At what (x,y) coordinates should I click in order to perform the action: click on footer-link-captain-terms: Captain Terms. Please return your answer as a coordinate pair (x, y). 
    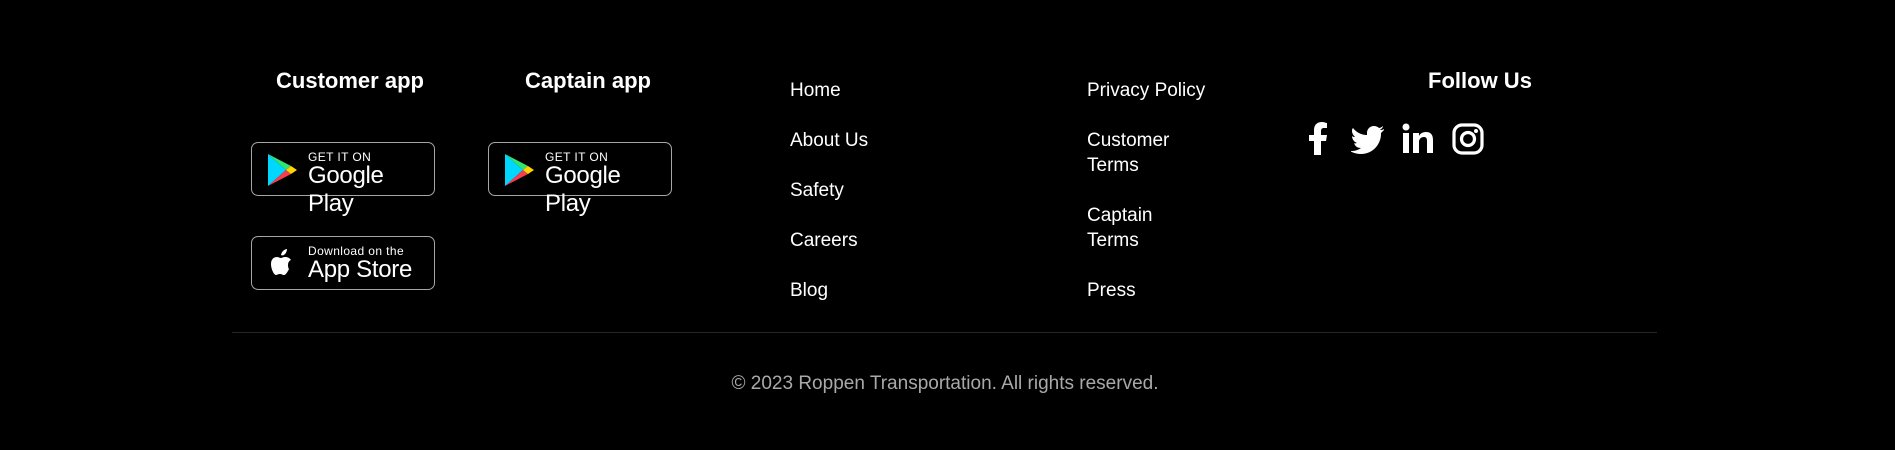
    Looking at the image, I should click on (1120, 228).